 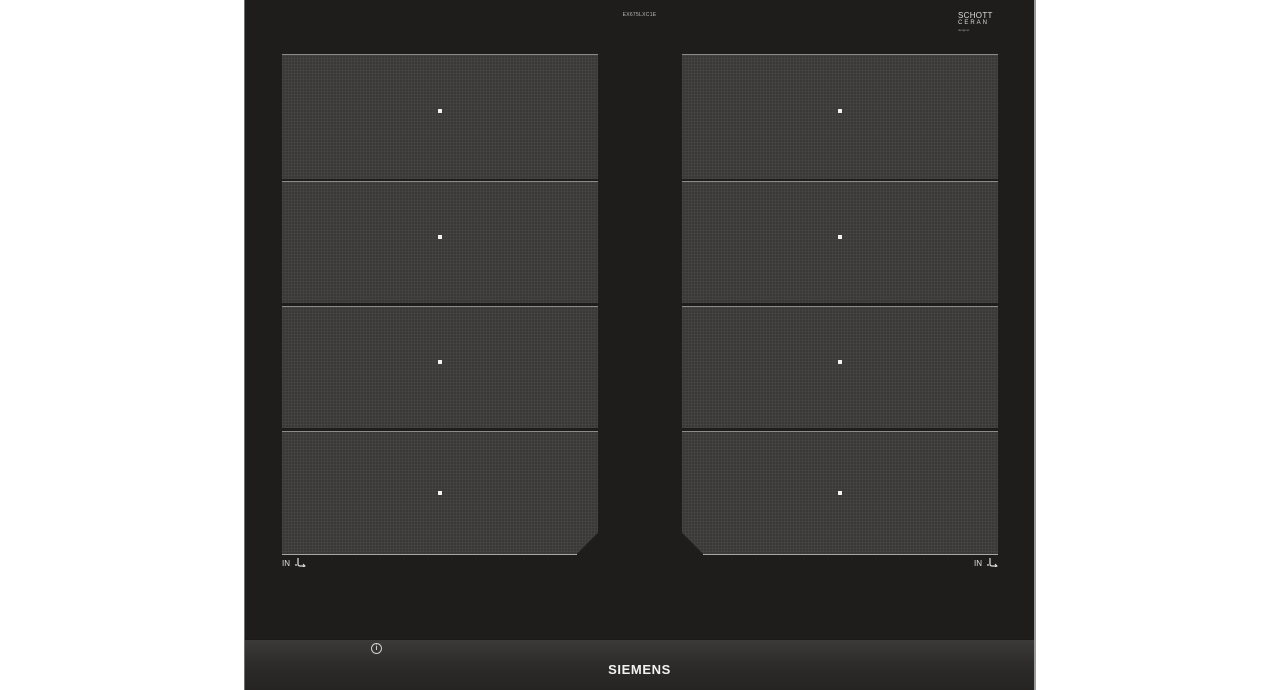 I want to click on model-code: EX675LXC1E, so click(x=639, y=15).